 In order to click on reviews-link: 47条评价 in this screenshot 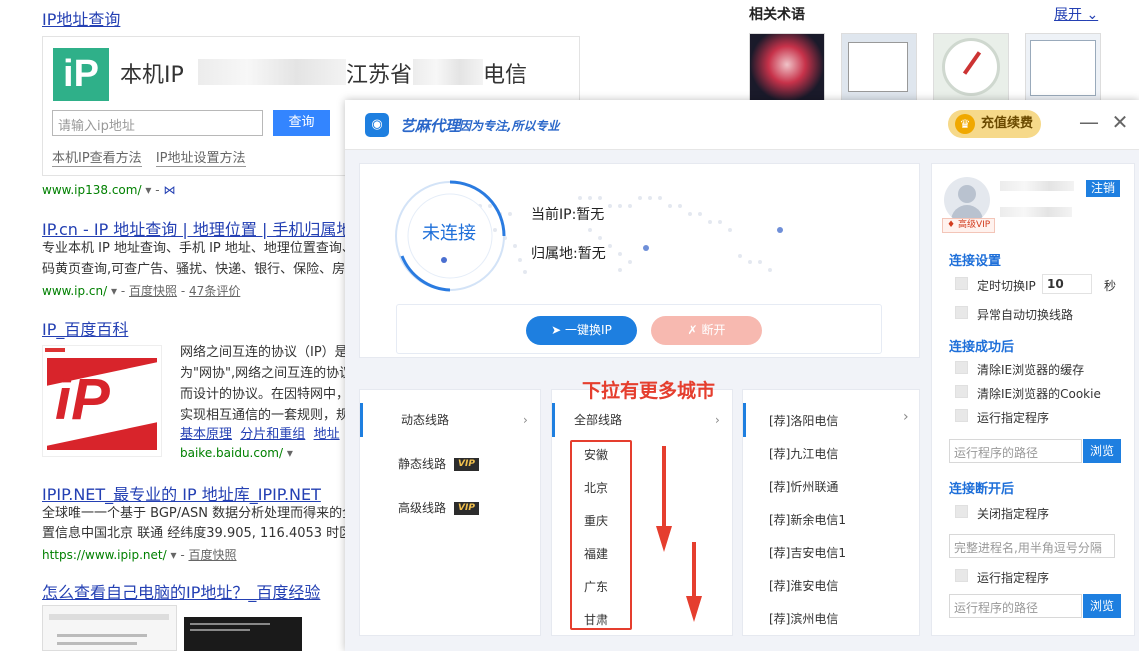, I will do `click(214, 291)`.